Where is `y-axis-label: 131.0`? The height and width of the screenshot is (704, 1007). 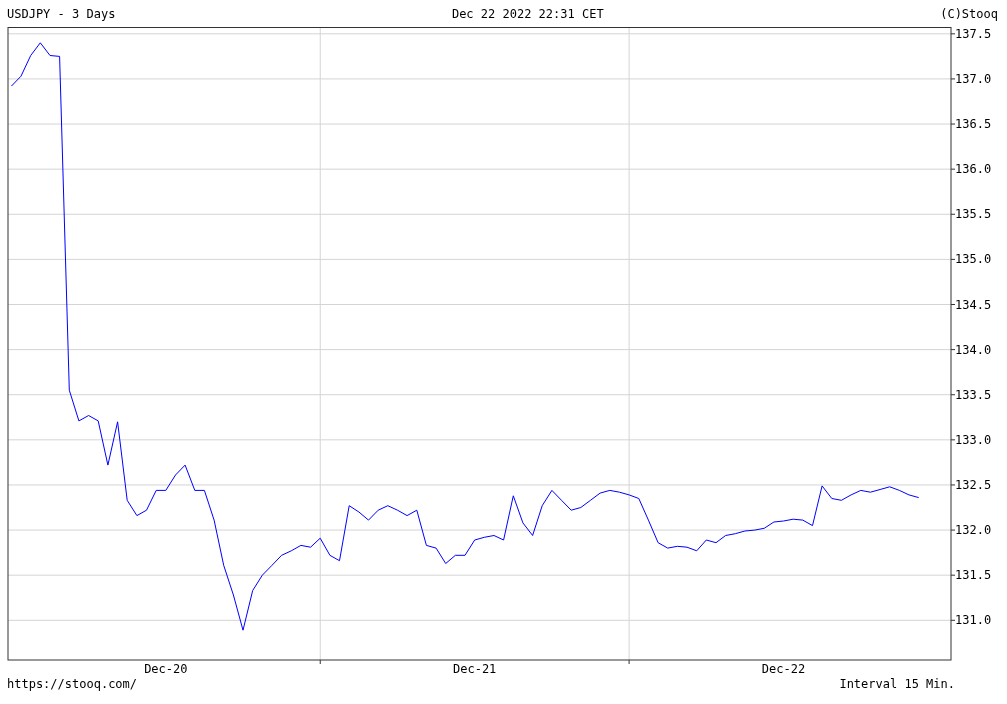
y-axis-label: 131.0 is located at coordinates (973, 620).